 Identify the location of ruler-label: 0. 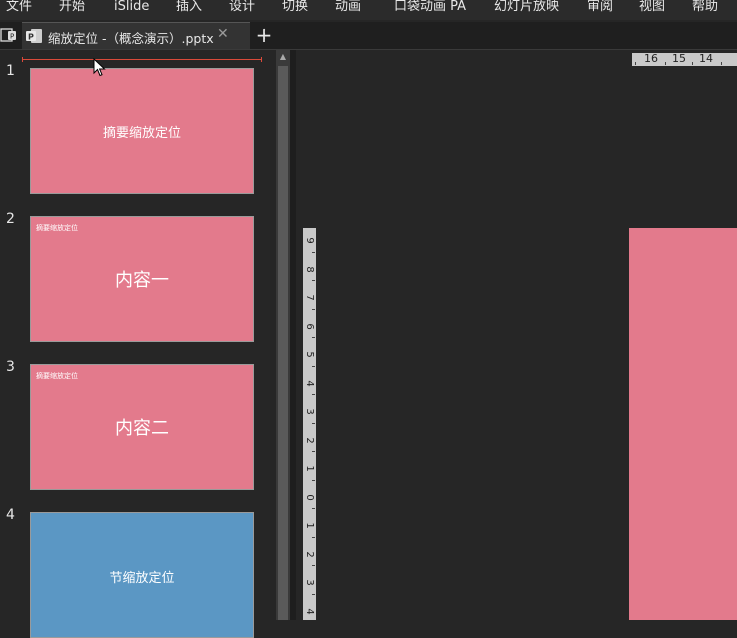
(309, 497).